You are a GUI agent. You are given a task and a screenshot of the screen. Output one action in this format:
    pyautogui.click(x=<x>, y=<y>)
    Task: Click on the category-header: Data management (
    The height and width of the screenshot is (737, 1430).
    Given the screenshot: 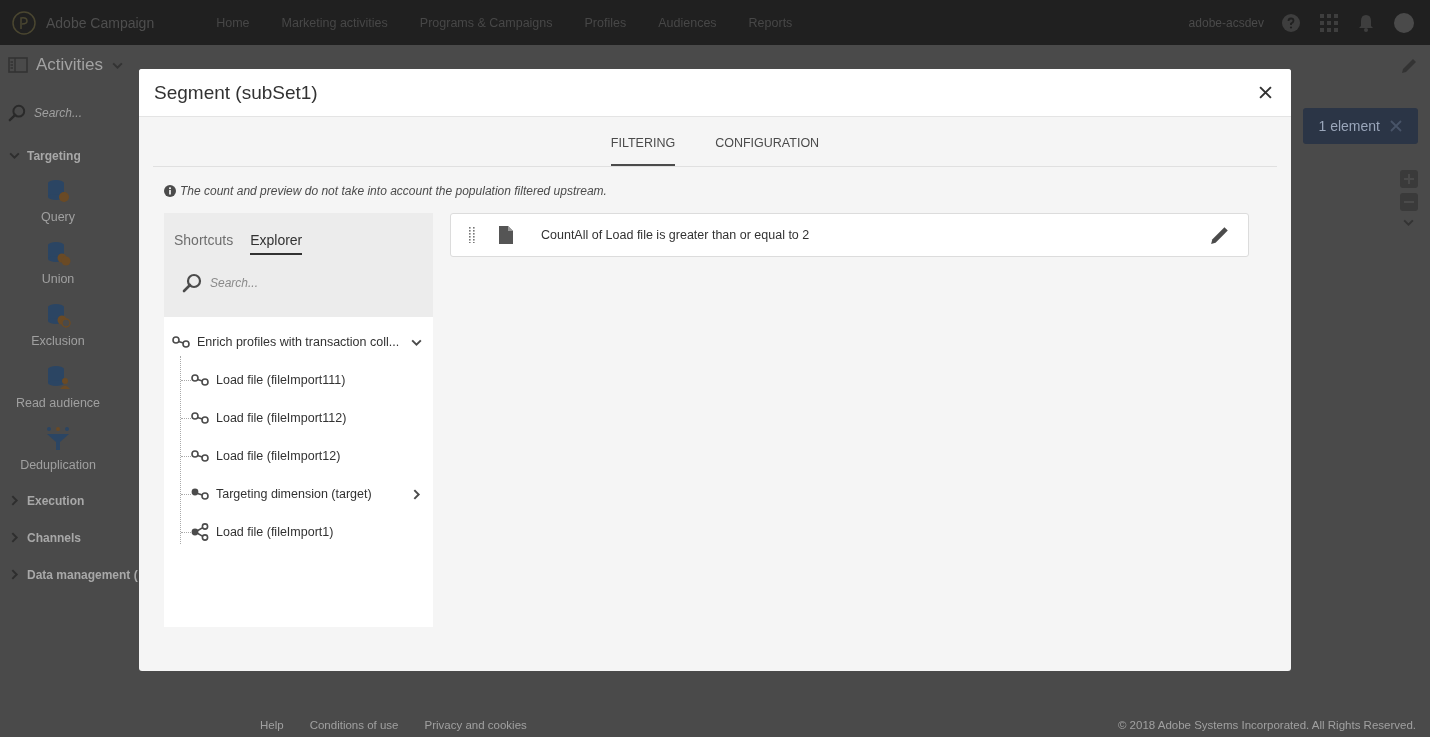 What is the action you would take?
    pyautogui.click(x=120, y=574)
    